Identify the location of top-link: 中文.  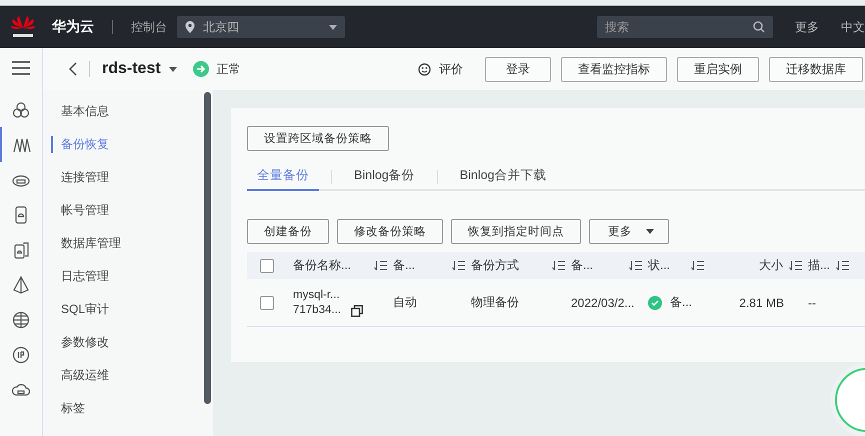
(853, 27).